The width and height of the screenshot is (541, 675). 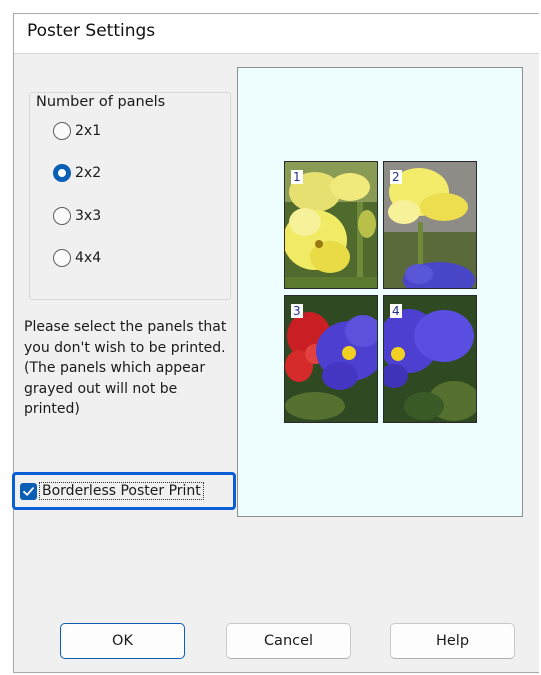 I want to click on radio-2x1-label: 2x1, so click(x=88, y=131).